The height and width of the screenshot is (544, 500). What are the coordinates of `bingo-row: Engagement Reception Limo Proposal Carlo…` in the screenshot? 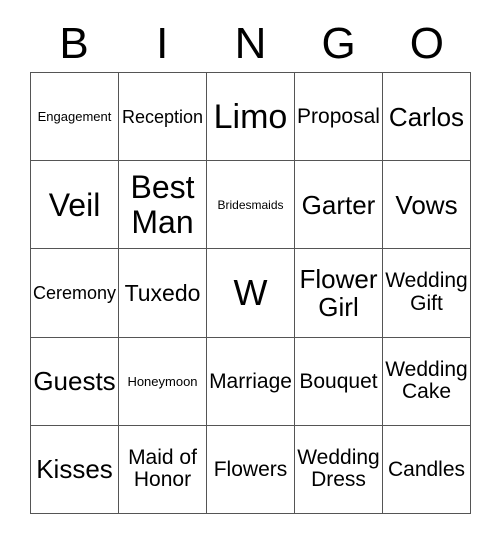 It's located at (251, 117).